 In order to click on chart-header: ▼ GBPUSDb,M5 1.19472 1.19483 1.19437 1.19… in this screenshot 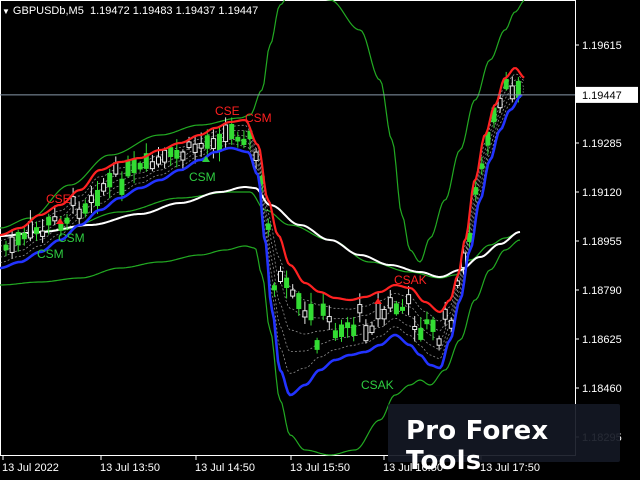, I will do `click(130, 11)`.